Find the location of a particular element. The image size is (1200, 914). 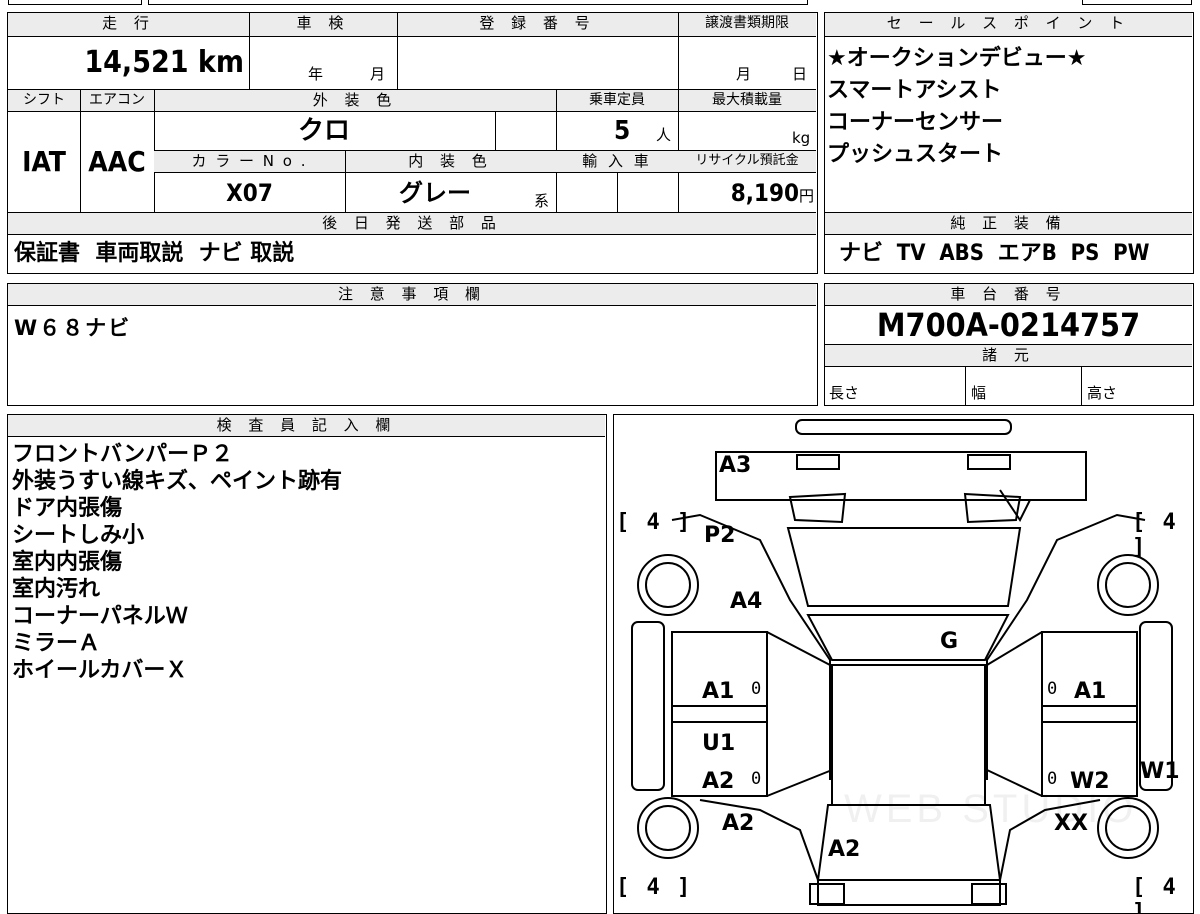

genuine-equipment-value: ナビ TV ABS エアB PS PW is located at coordinates (994, 253).